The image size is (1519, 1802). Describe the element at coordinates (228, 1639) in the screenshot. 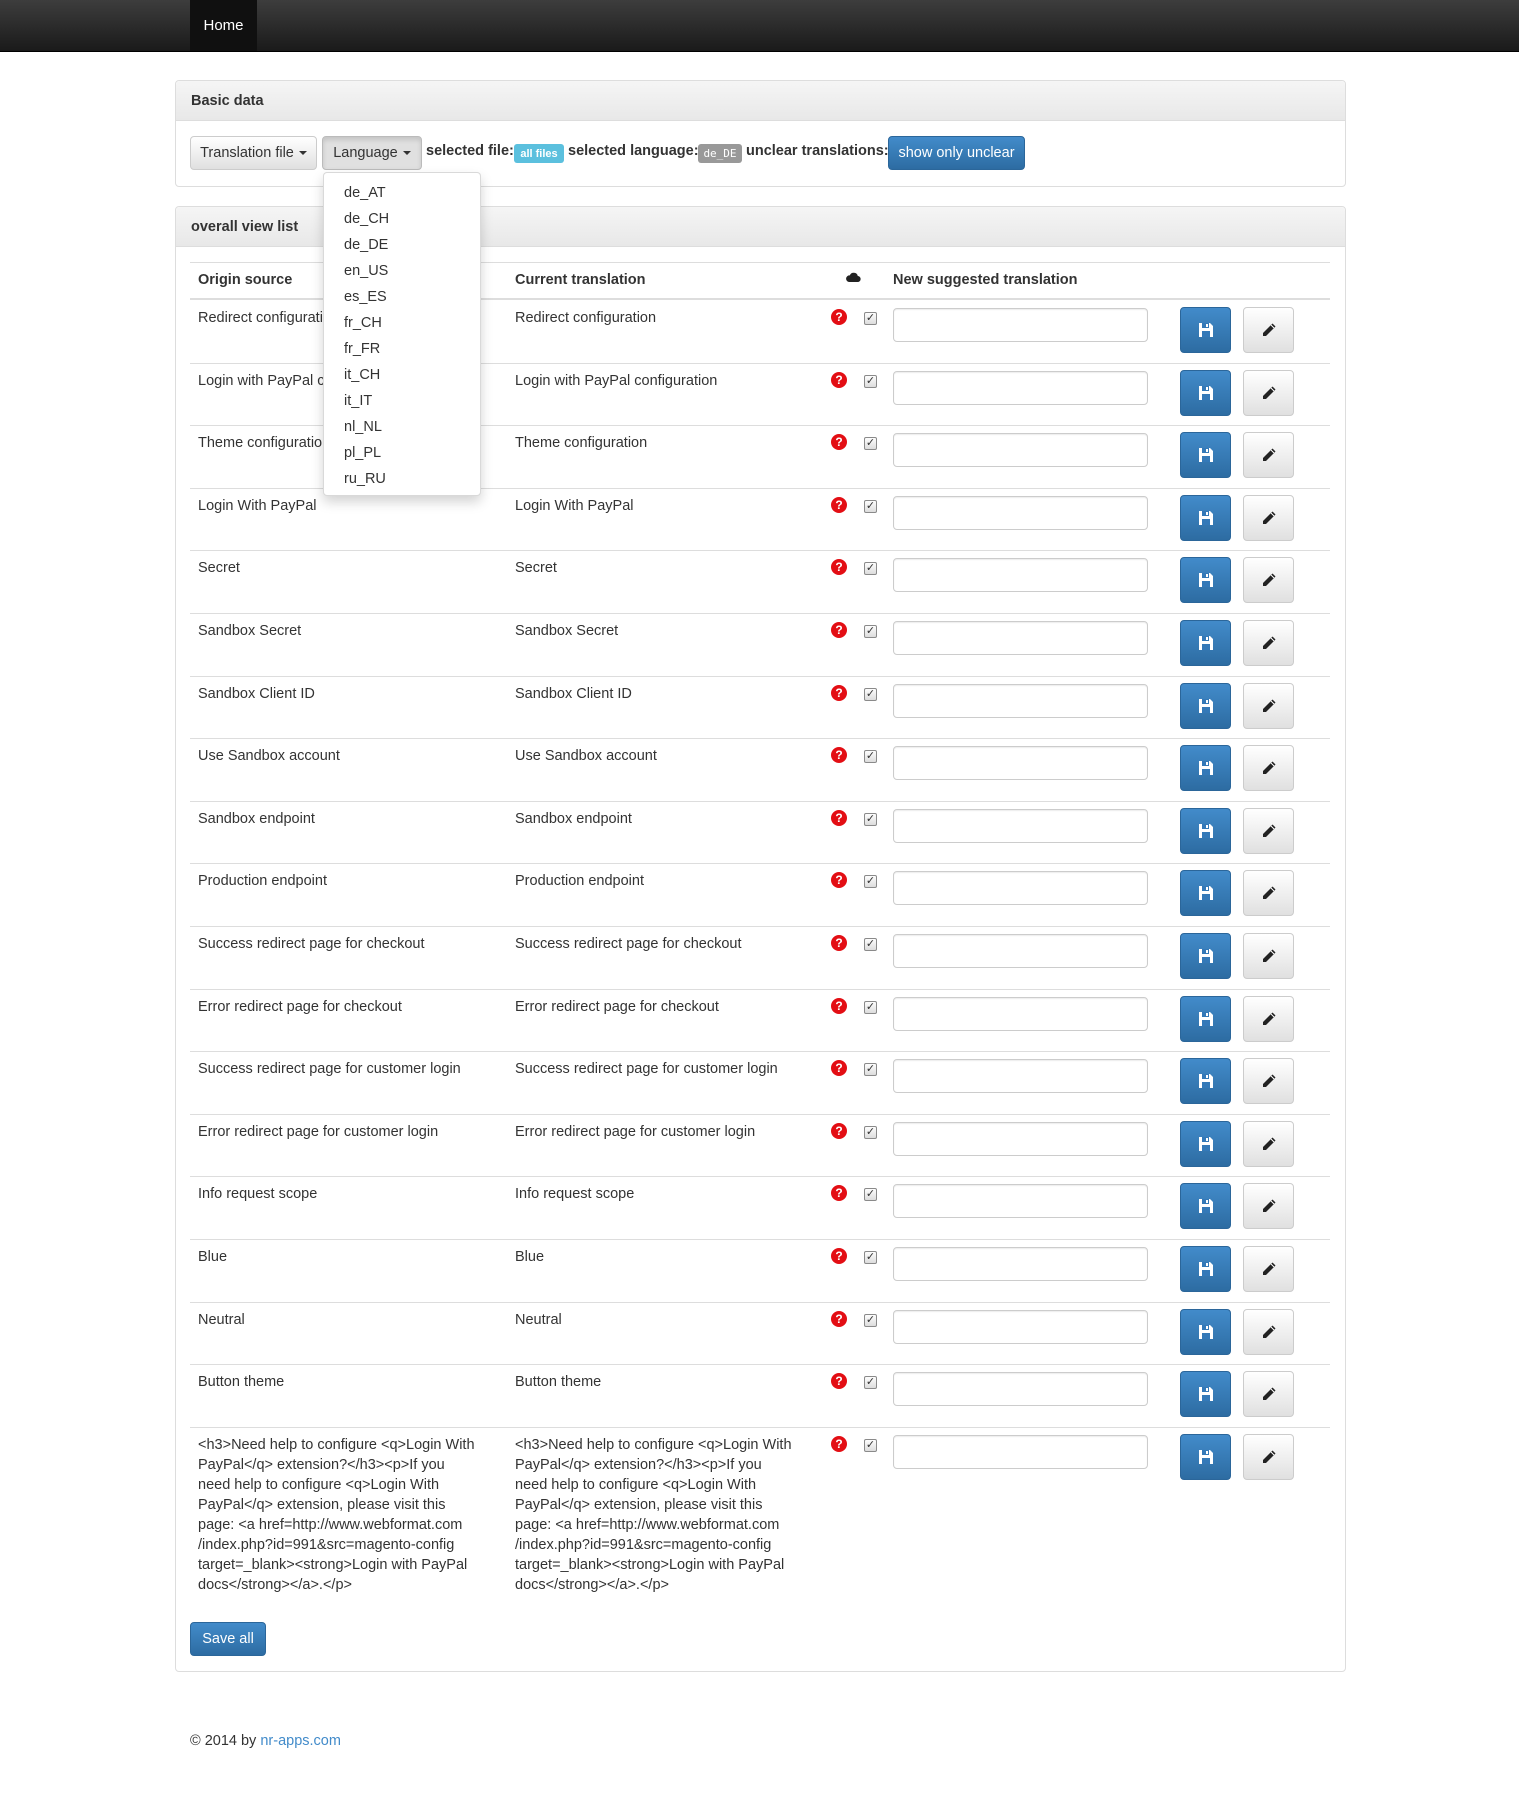

I see `save-all-button: Save all` at that location.